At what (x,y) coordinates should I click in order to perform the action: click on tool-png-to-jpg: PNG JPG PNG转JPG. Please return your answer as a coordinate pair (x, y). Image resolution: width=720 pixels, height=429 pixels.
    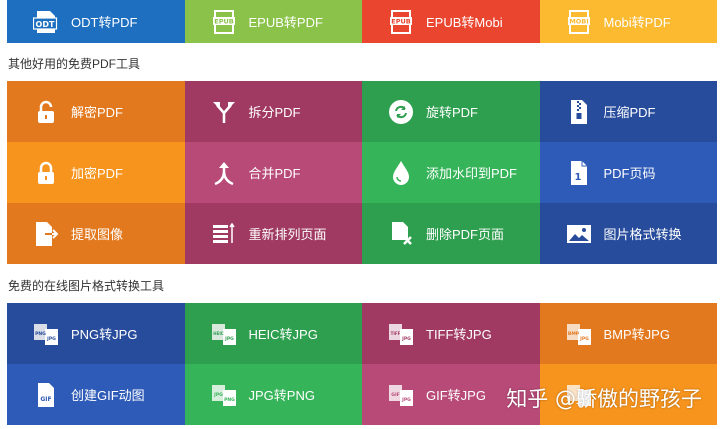
    Looking at the image, I should click on (96, 333).